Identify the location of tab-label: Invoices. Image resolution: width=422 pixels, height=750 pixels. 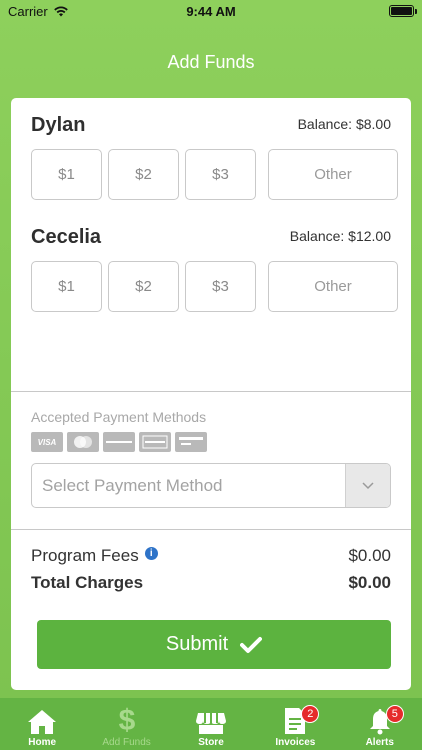
(295, 742).